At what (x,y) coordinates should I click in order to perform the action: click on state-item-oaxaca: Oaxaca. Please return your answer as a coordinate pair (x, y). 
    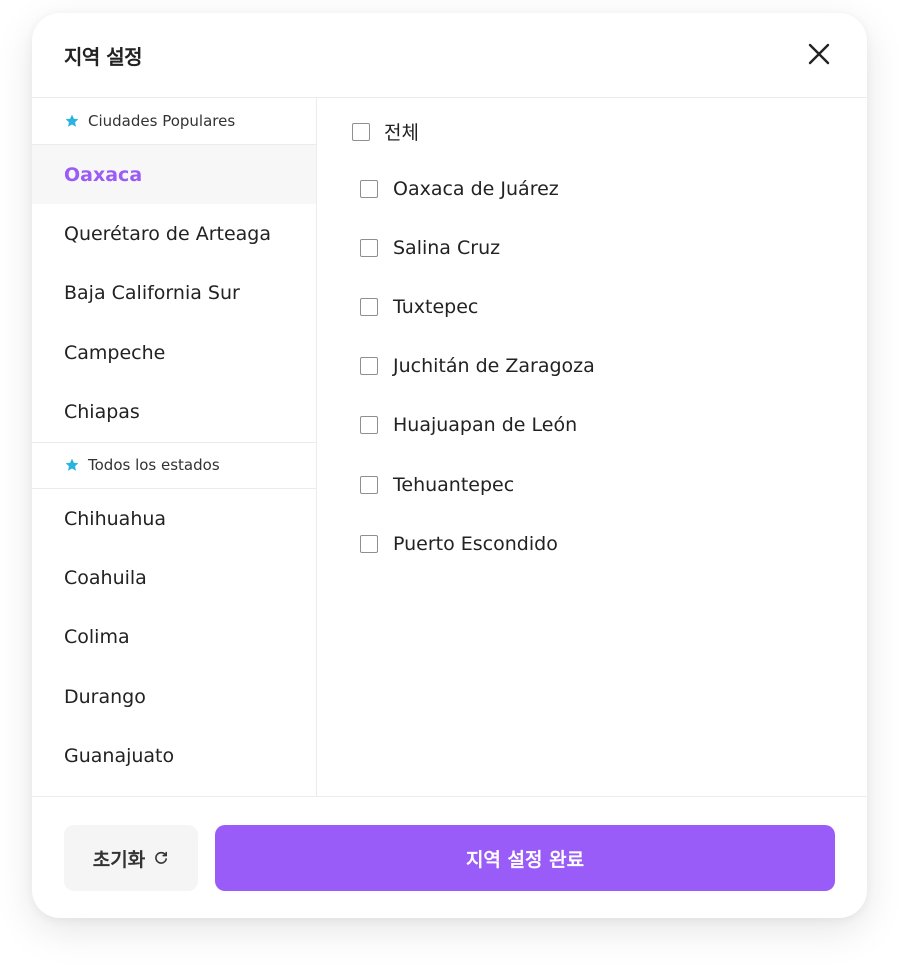
    Looking at the image, I should click on (174, 175).